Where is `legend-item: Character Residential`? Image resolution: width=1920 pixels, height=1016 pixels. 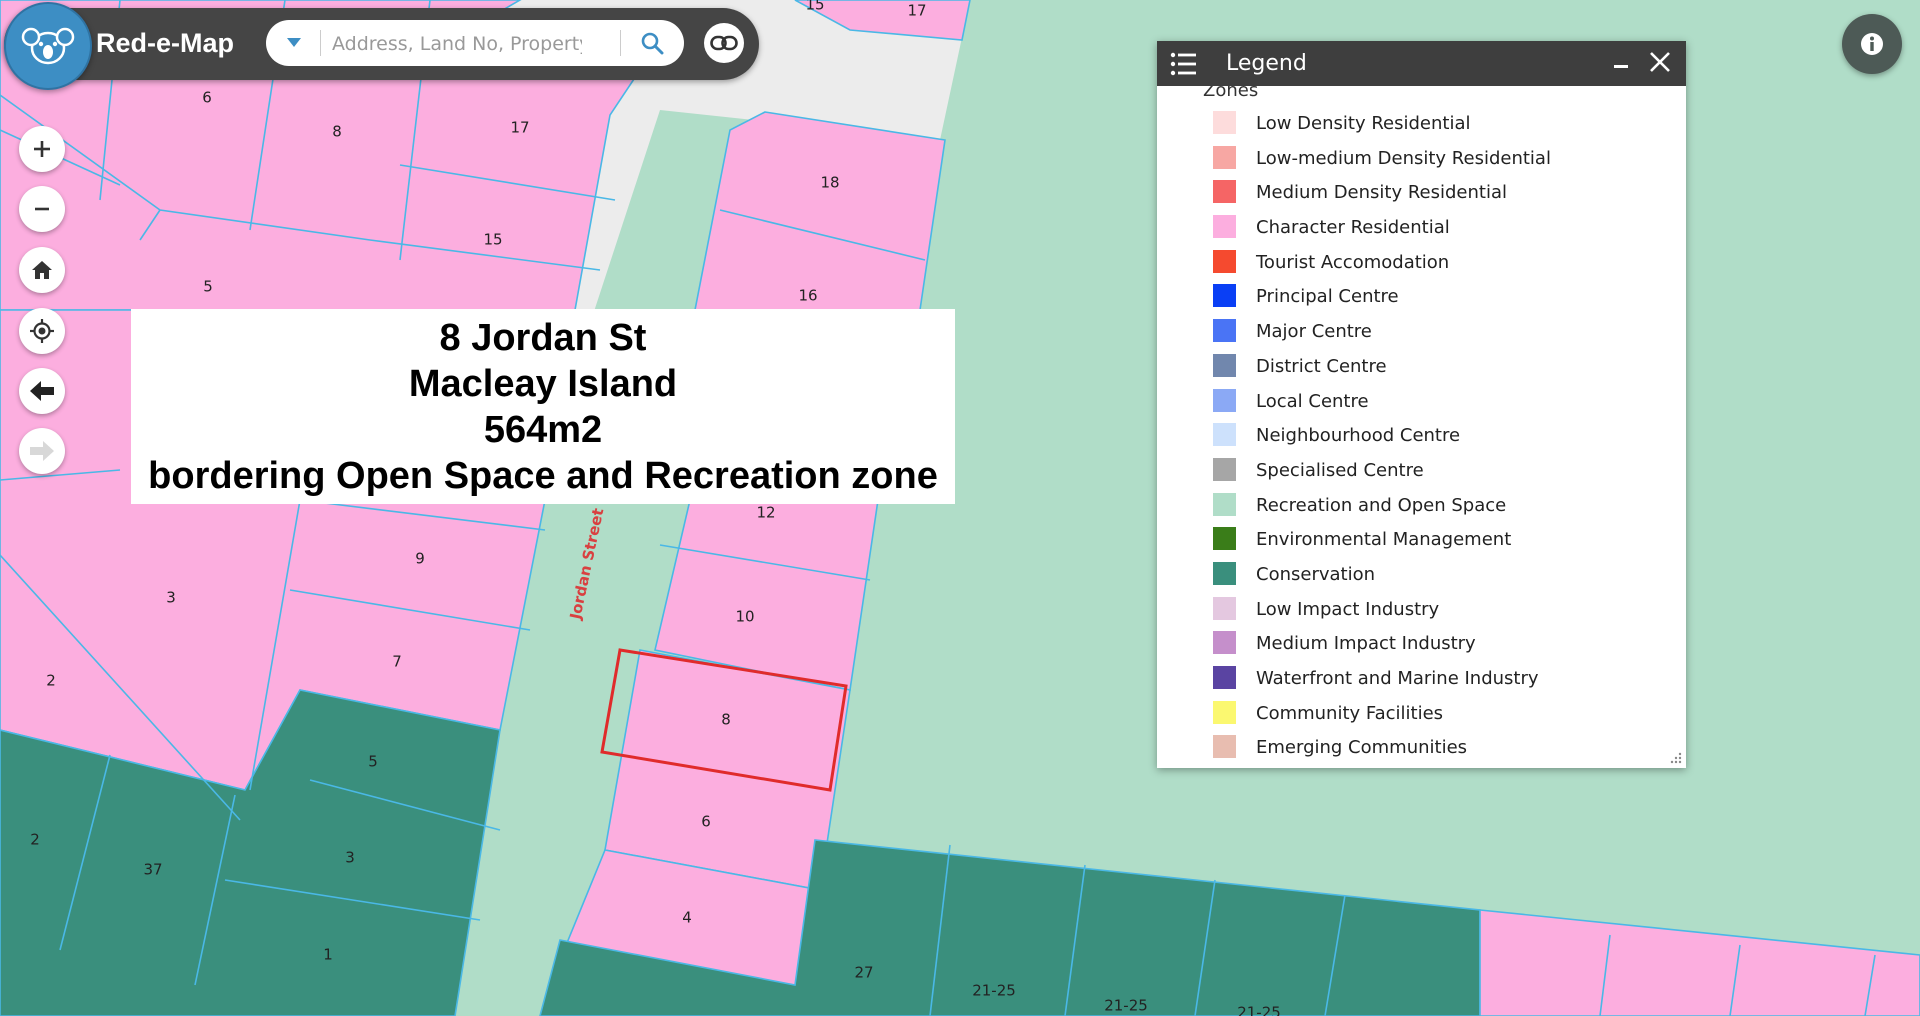
legend-item: Character Residential is located at coordinates (1421, 228).